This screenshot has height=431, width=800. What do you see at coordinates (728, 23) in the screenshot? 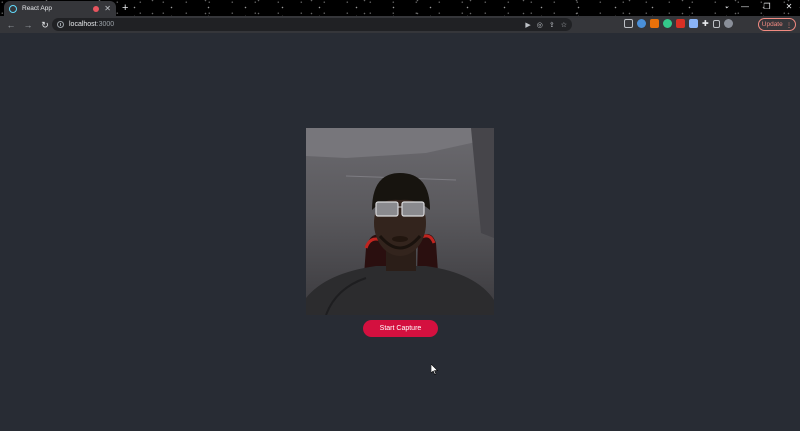
I see `avatar` at bounding box center [728, 23].